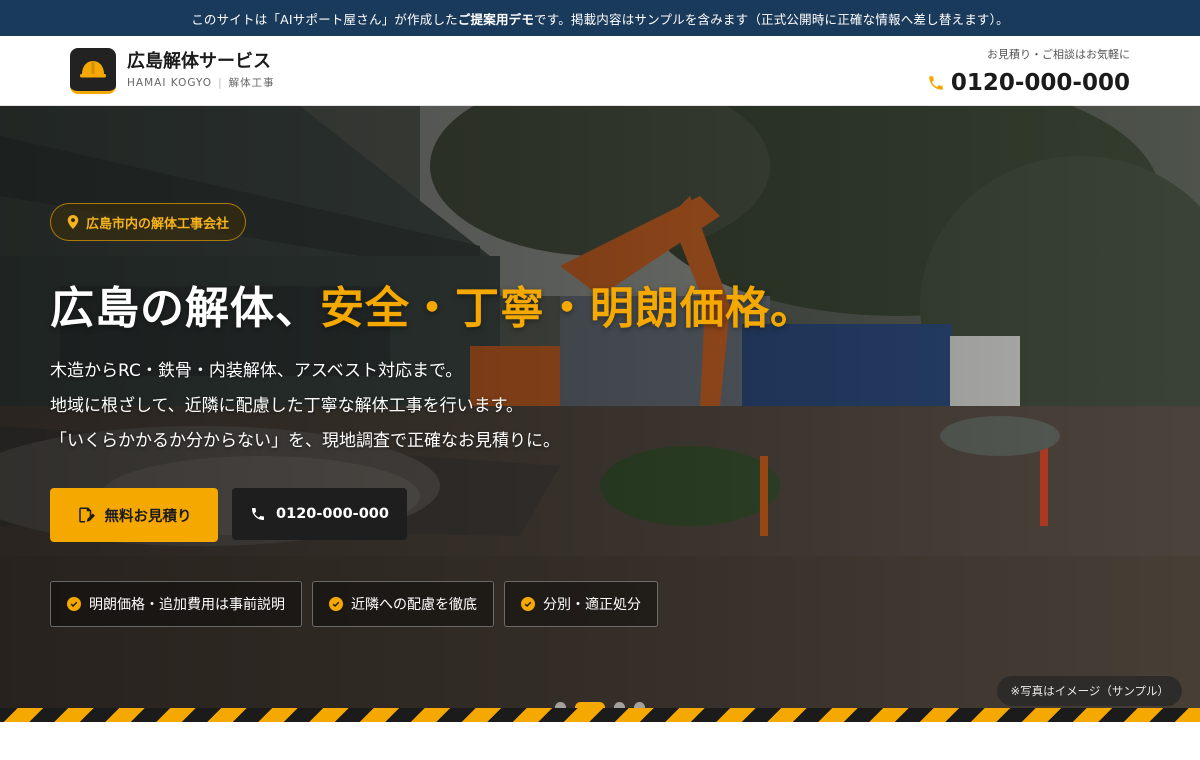 The height and width of the screenshot is (760, 1200). I want to click on feature-tag: 分別・適正処分, so click(581, 604).